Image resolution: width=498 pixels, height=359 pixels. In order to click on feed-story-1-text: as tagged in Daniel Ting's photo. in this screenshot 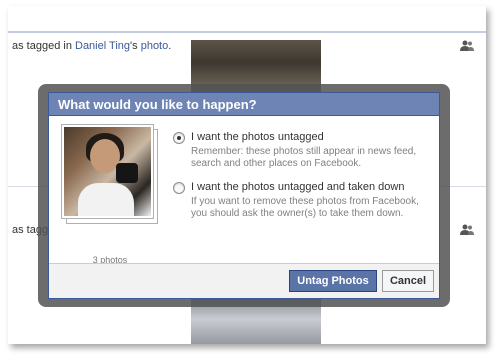, I will do `click(91, 46)`.